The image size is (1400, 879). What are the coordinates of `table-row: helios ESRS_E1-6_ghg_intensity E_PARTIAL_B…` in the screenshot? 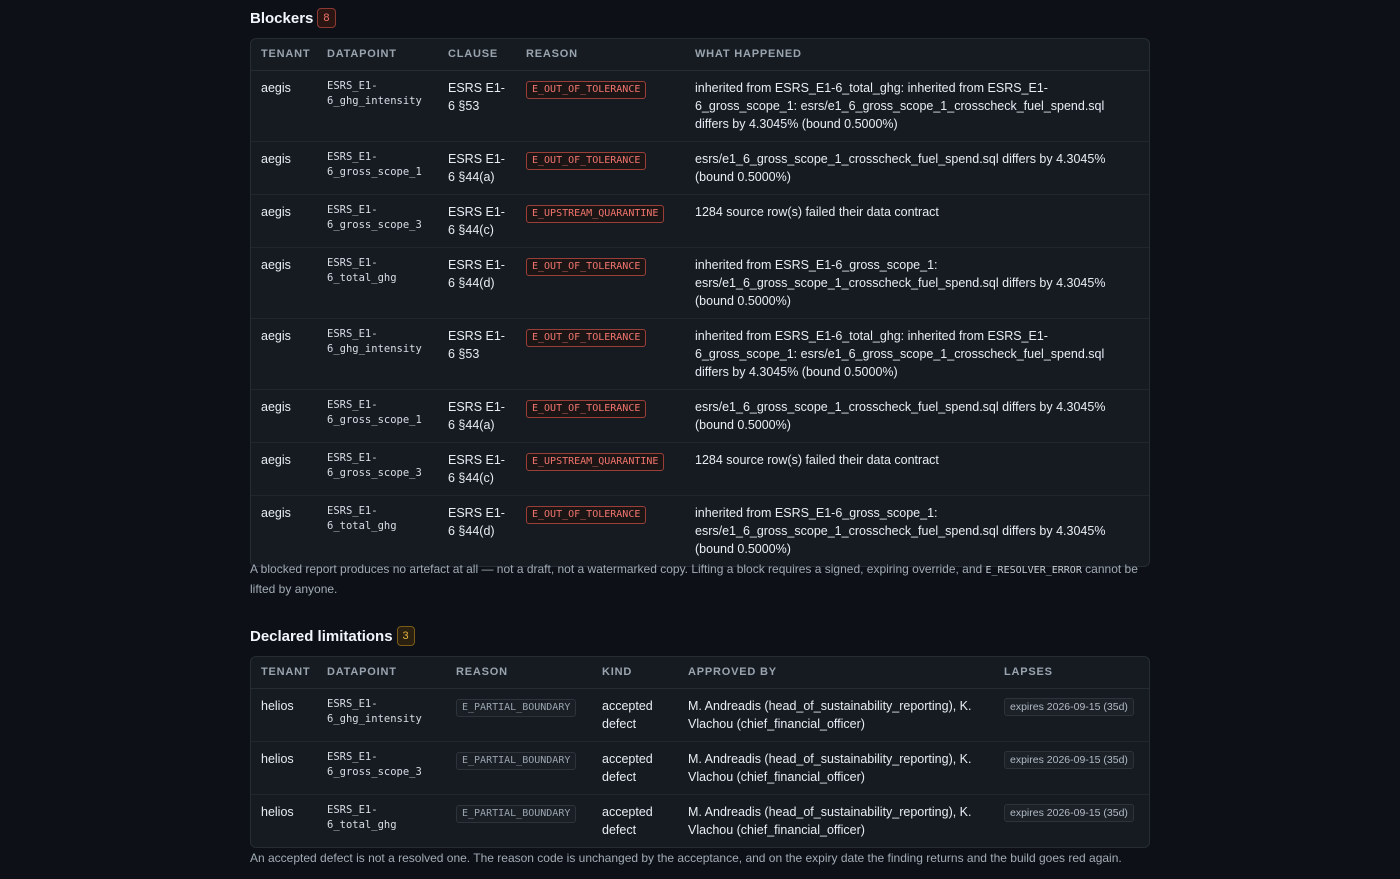 It's located at (700, 714).